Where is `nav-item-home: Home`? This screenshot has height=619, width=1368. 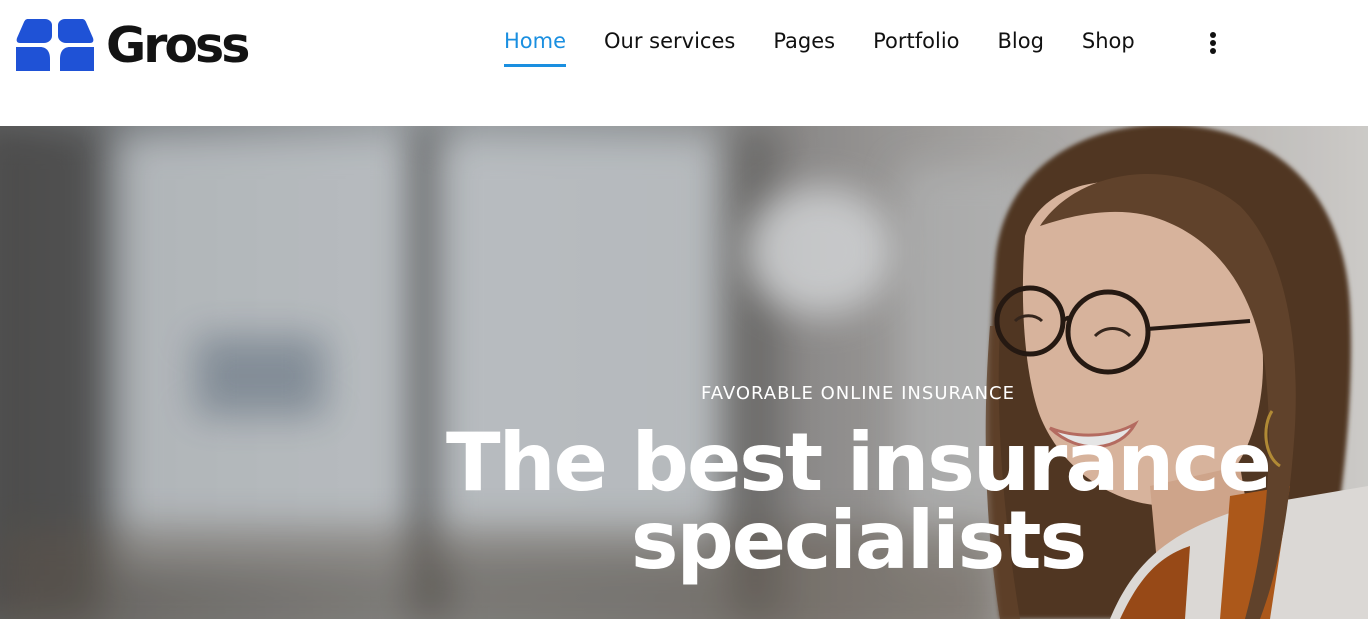 nav-item-home: Home is located at coordinates (535, 47).